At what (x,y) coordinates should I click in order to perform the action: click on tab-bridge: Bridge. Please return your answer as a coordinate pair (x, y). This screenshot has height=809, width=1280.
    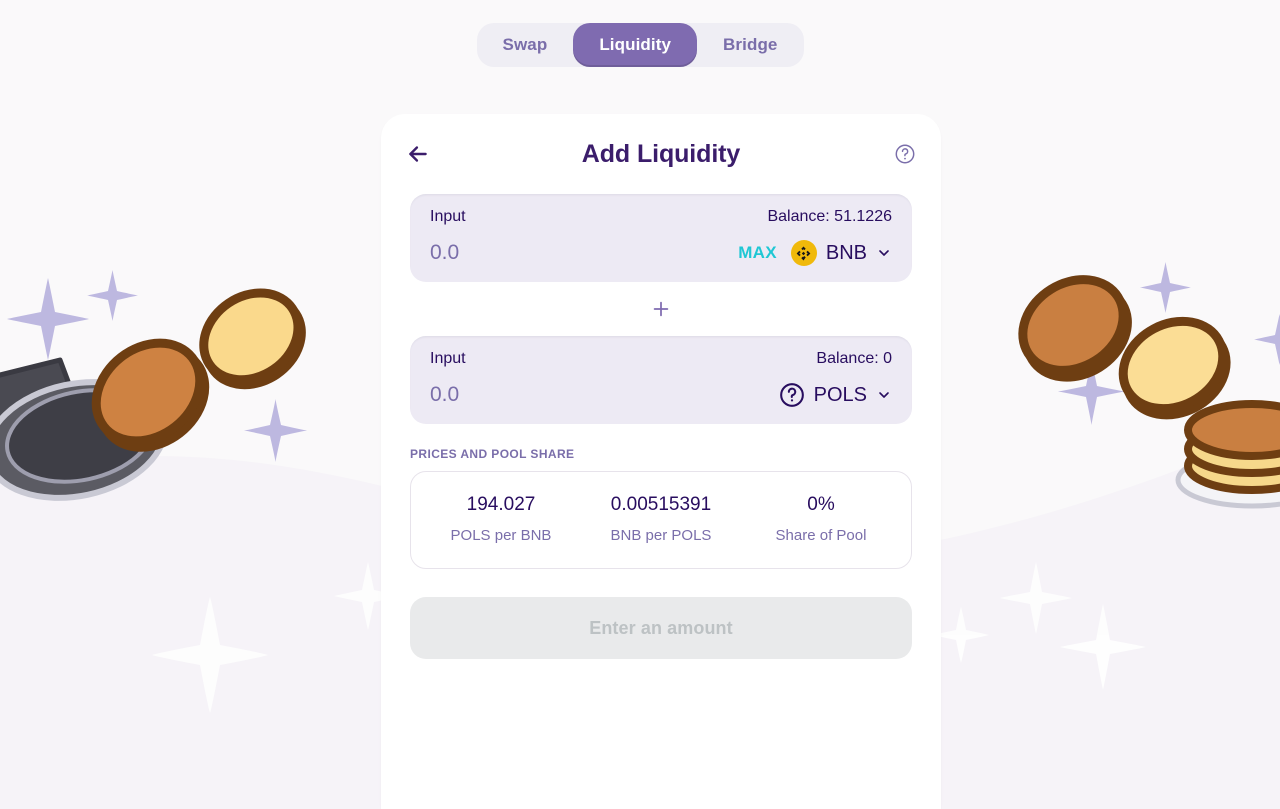
    Looking at the image, I should click on (750, 45).